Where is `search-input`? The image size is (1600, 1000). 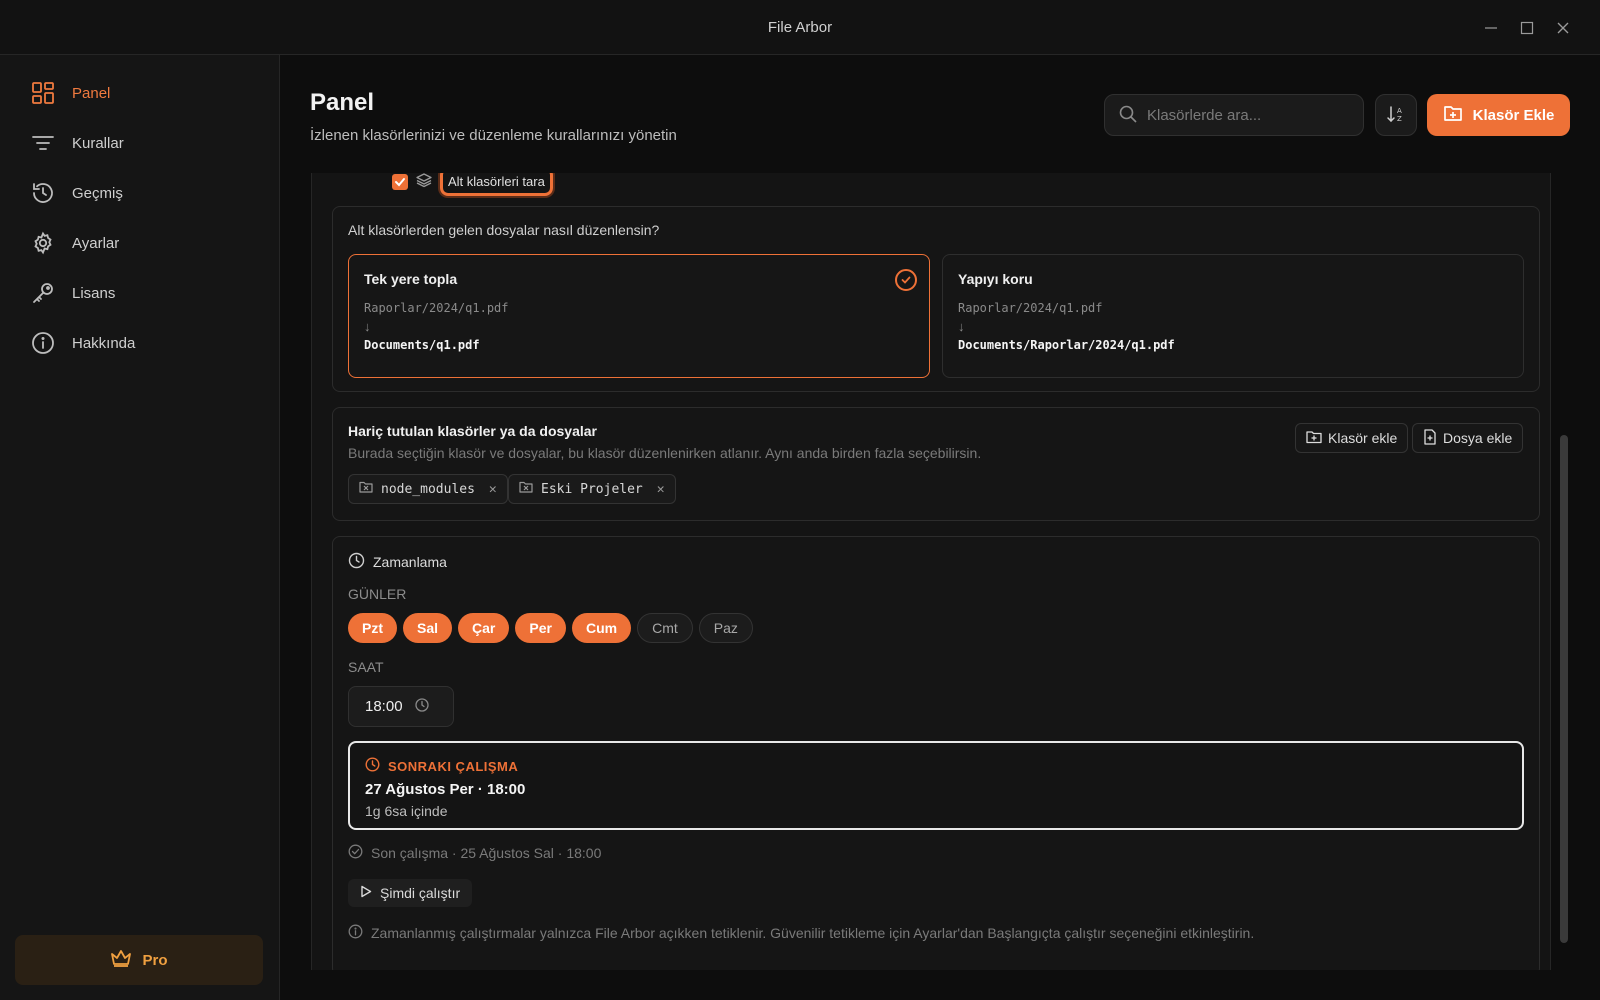 search-input is located at coordinates (1247, 115).